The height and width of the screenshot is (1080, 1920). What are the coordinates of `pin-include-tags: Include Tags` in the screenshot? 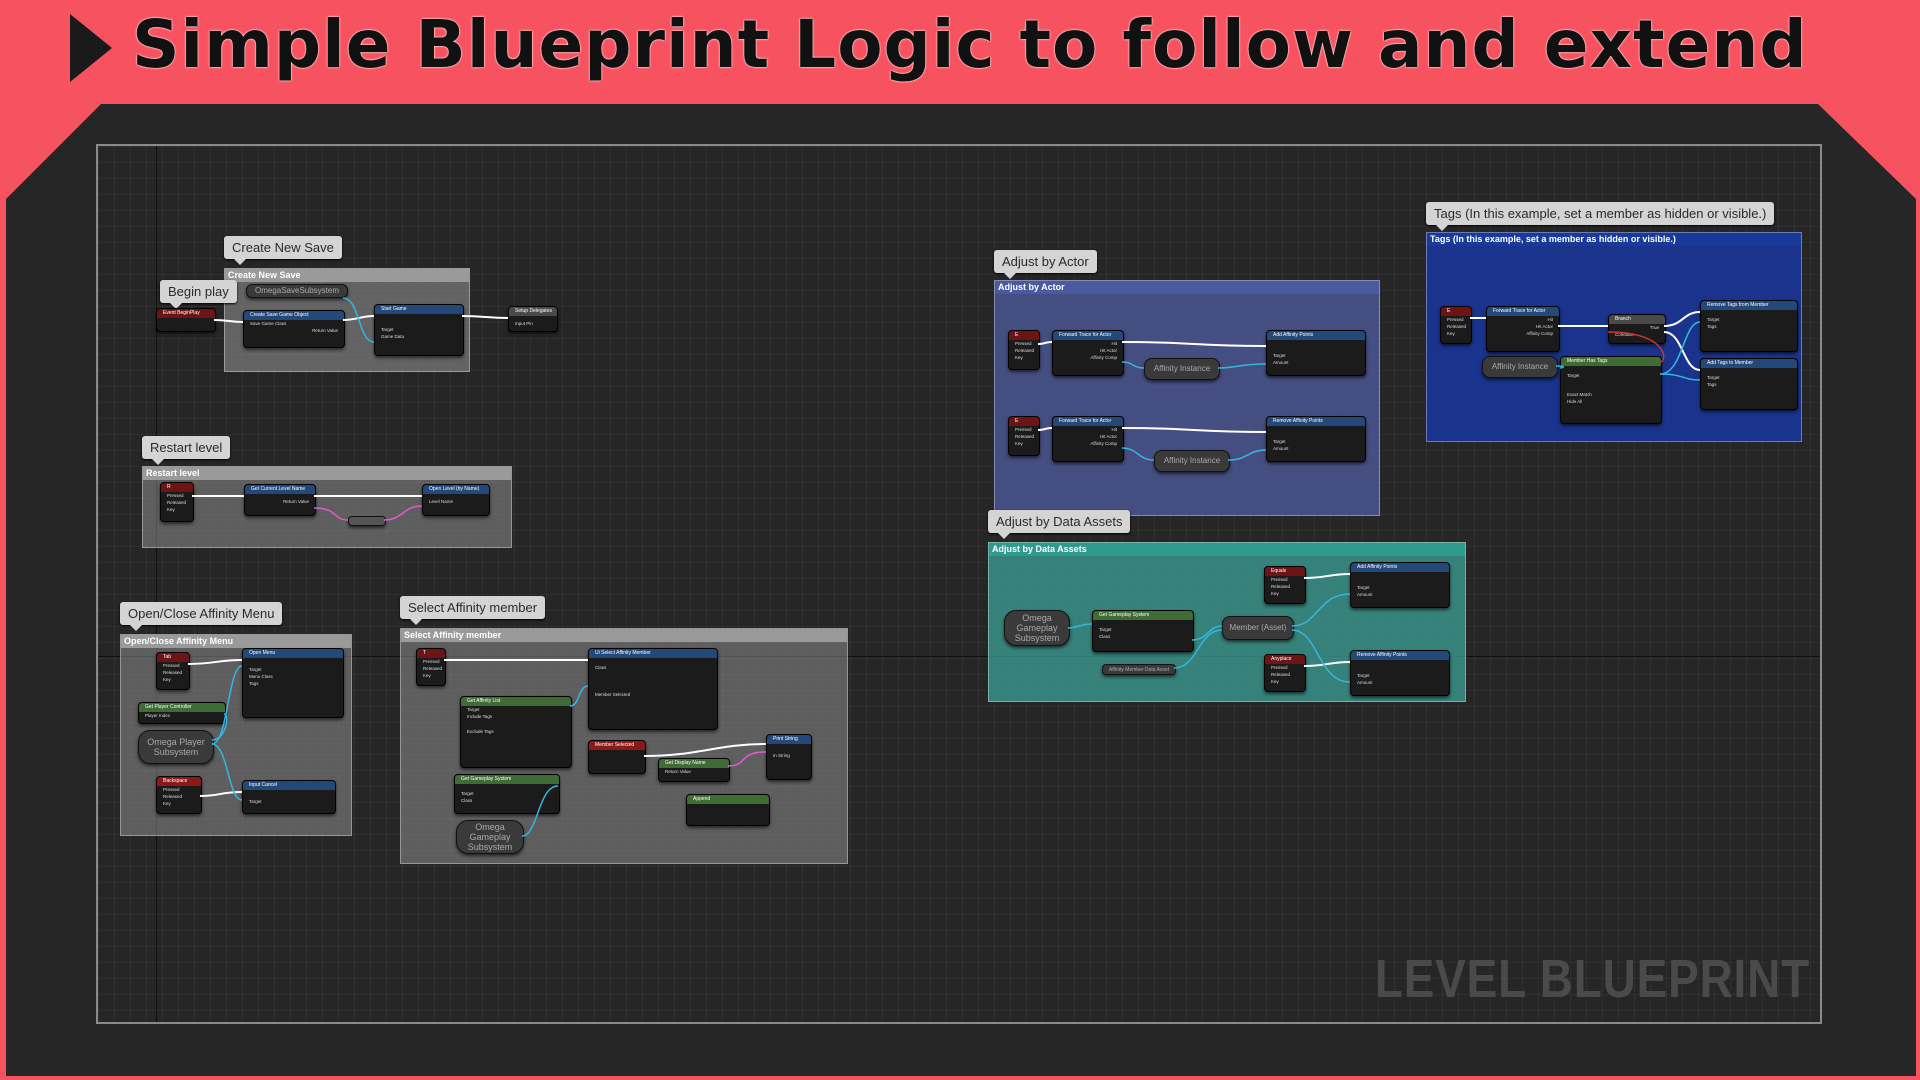 It's located at (516, 716).